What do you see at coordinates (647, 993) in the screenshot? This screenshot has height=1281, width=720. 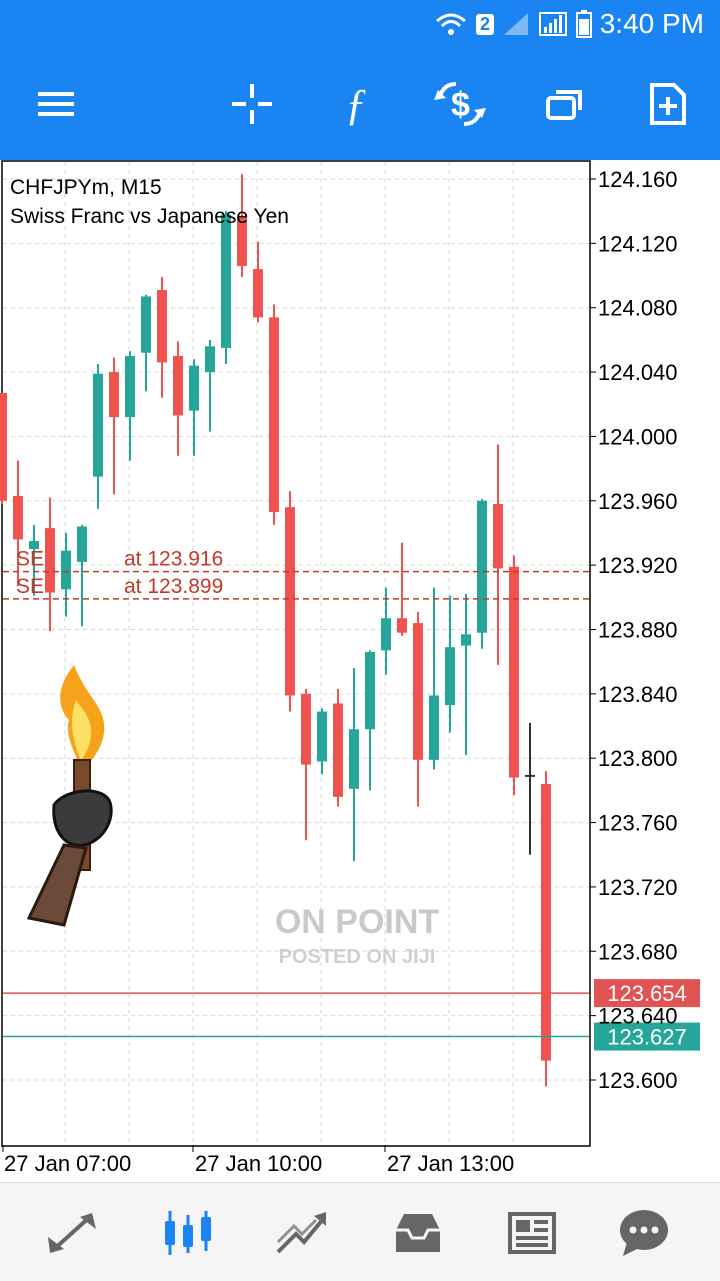 I see `price-tag-label: 123.654` at bounding box center [647, 993].